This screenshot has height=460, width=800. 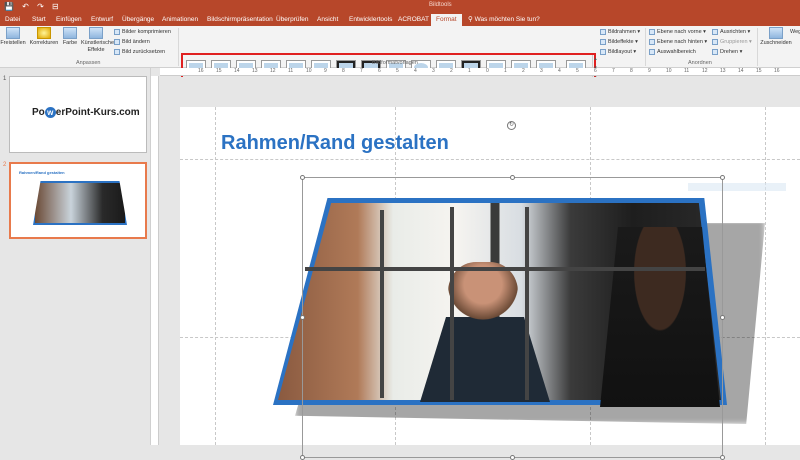 I want to click on bildrahmen-button: Bildrahmen ▾, so click(x=620, y=32).